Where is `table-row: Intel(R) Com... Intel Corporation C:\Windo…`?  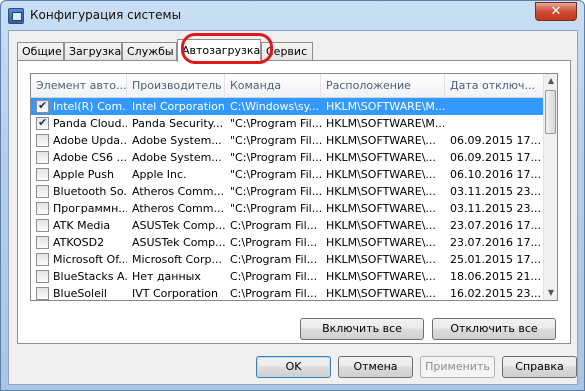 table-row: Intel(R) Com... Intel Corporation C:\Windo… is located at coordinates (288, 106).